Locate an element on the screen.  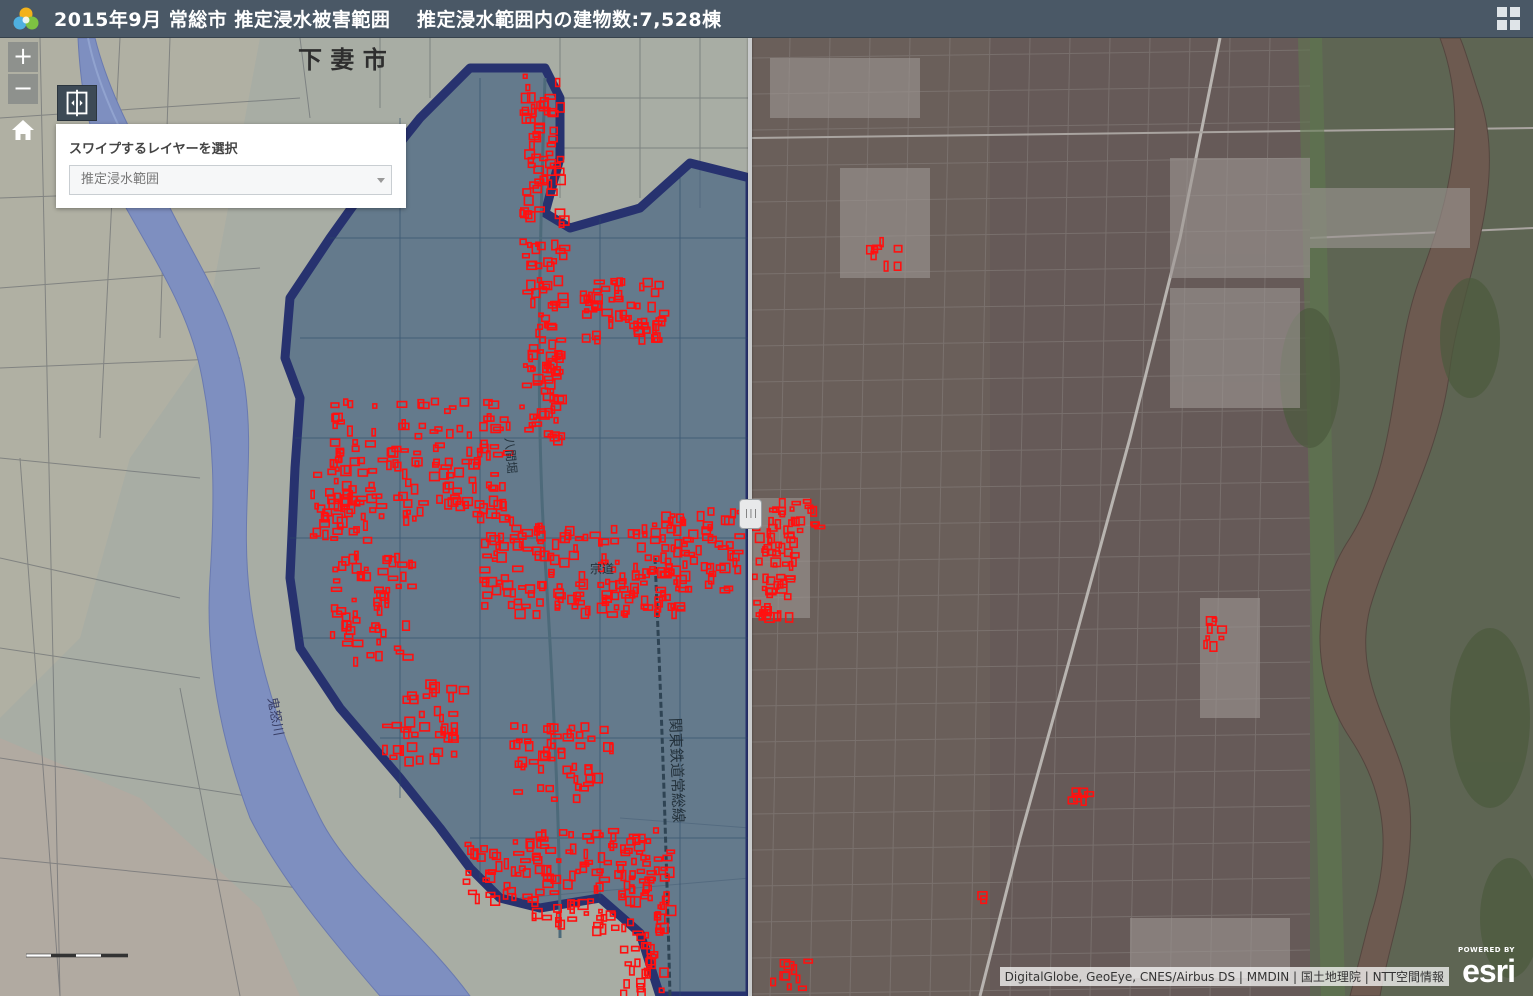
swipe-layer-label: スワイプするレイヤーを選択 is located at coordinates (153, 149).